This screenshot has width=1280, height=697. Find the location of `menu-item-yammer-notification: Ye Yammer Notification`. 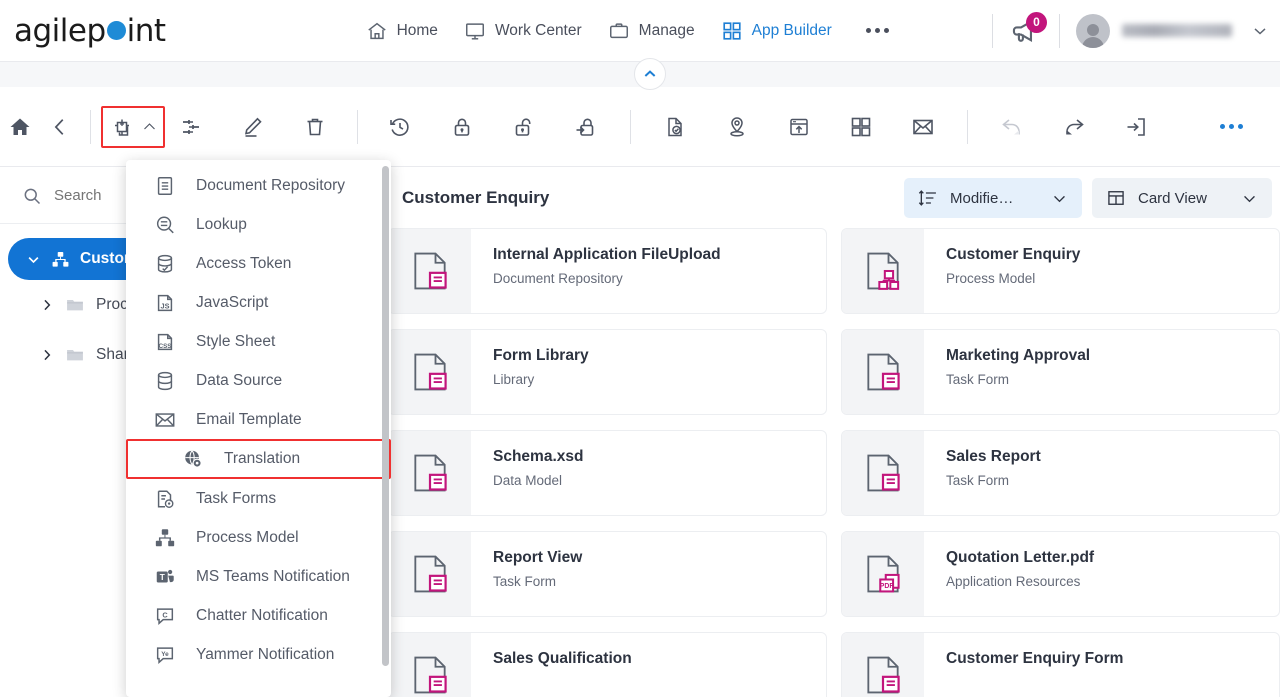

menu-item-yammer-notification: Ye Yammer Notification is located at coordinates (258, 654).